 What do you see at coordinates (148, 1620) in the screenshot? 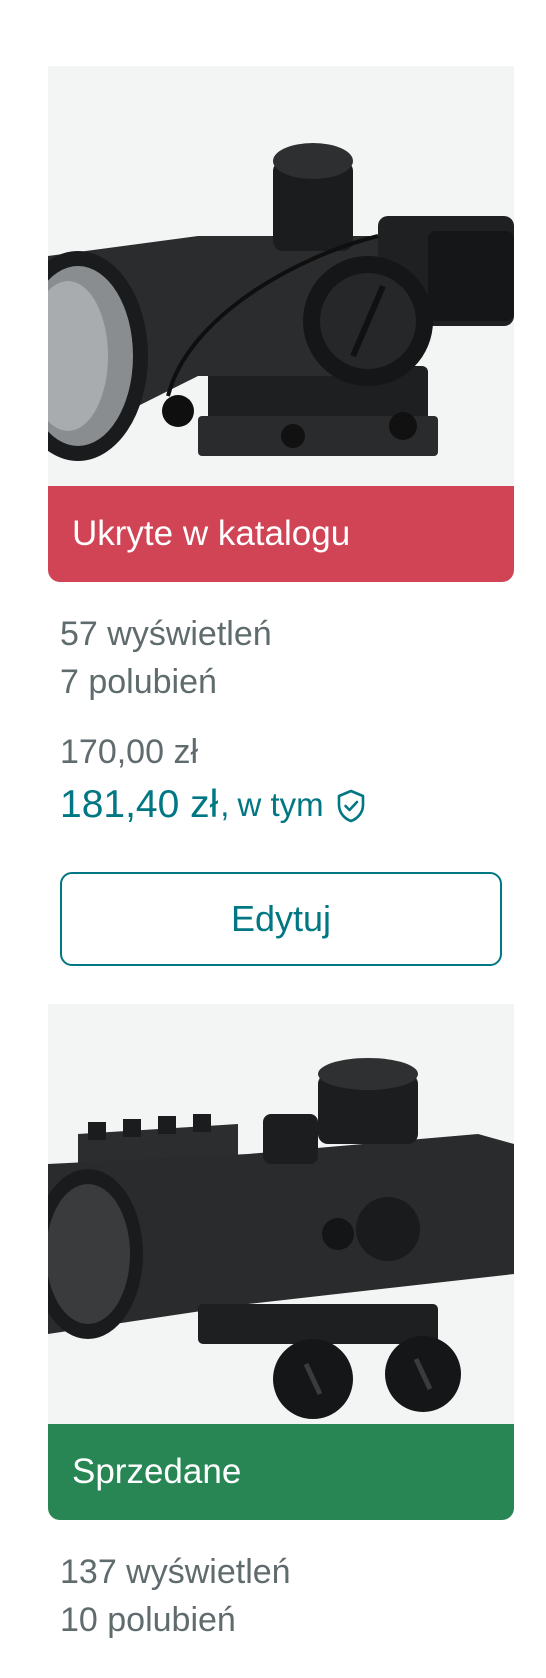
I see `likes-count: 10 polubień` at bounding box center [148, 1620].